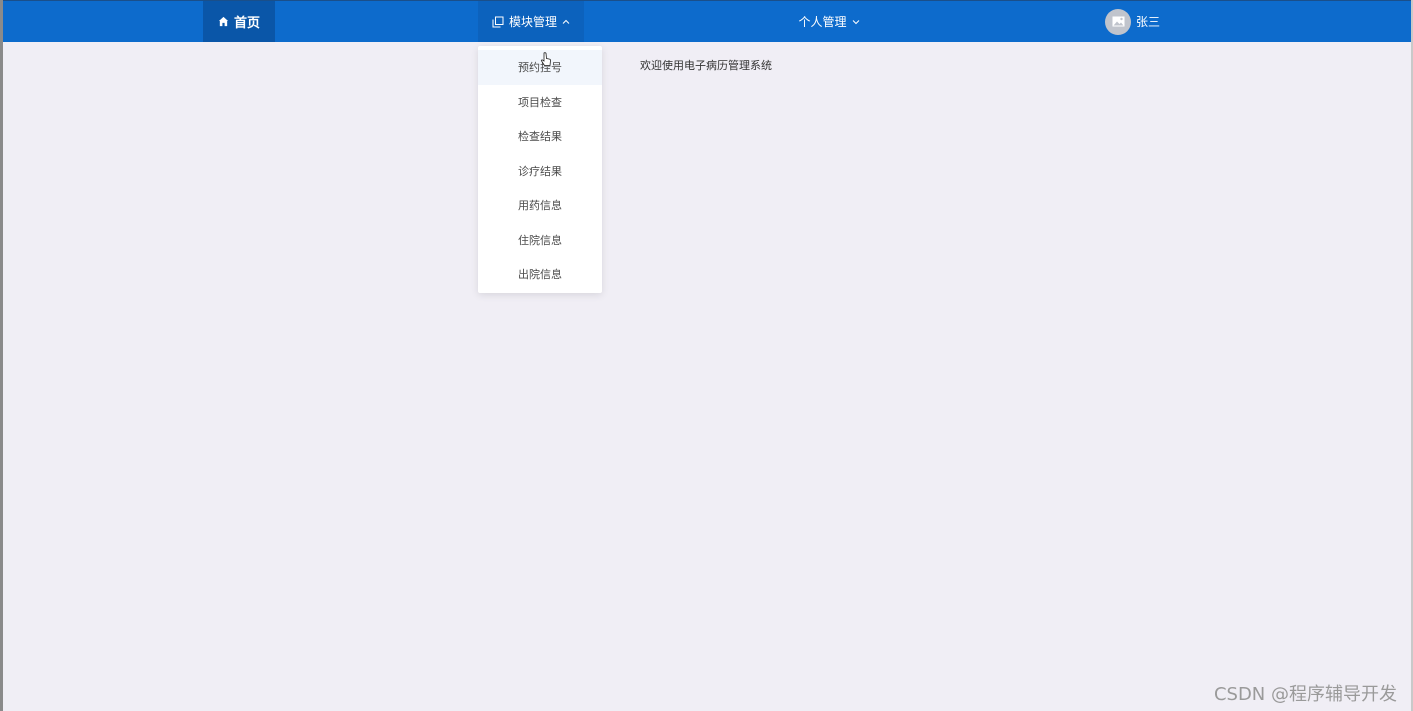 This screenshot has width=1413, height=711. I want to click on csdn-watermark: CSDN @程序辅导开发, so click(1305, 694).